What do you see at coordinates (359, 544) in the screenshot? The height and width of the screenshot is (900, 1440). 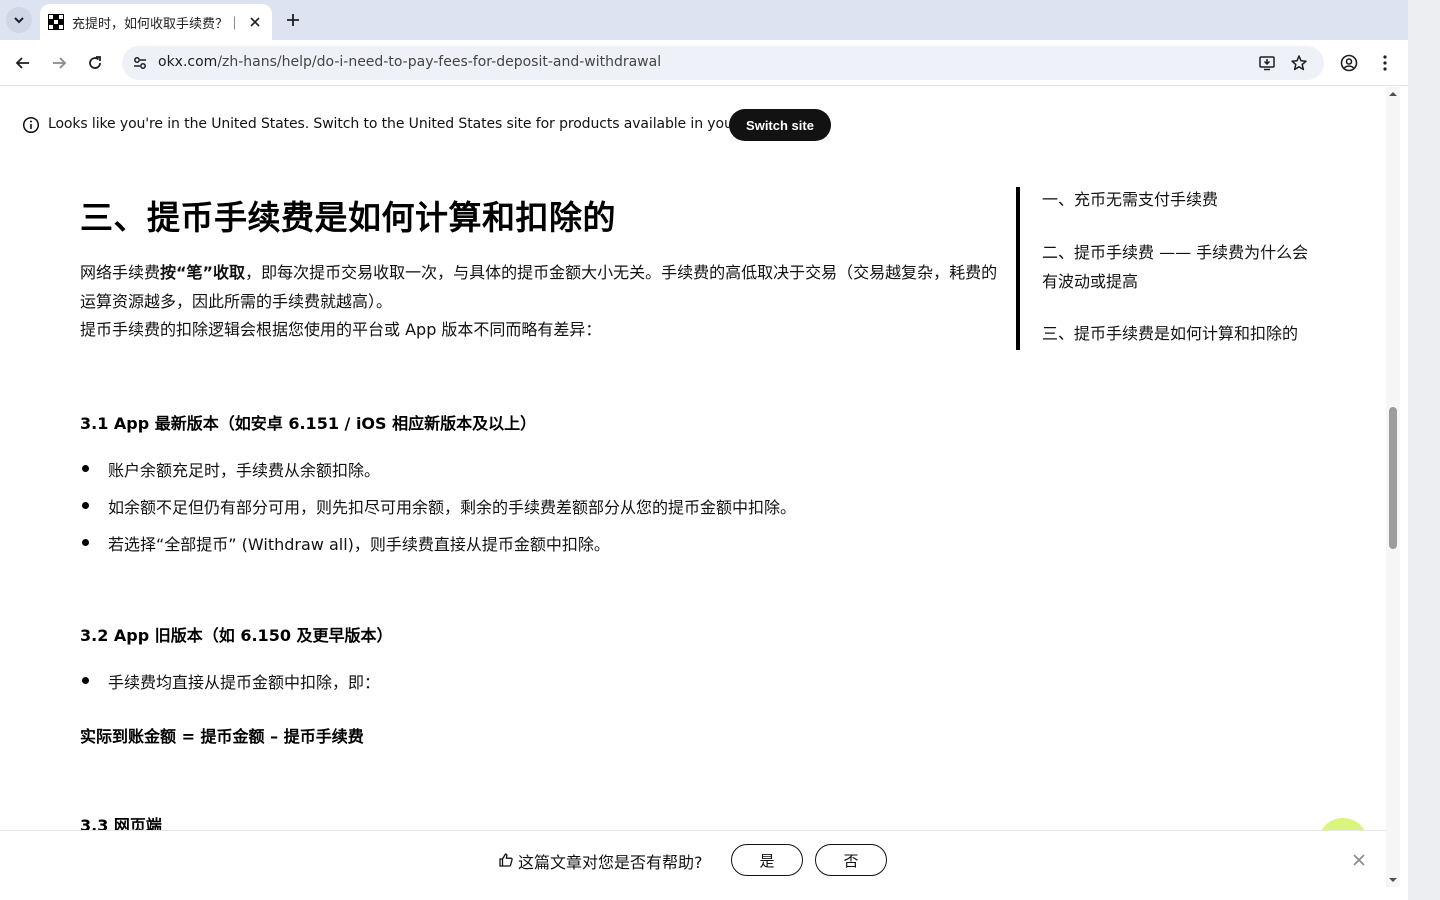 I see `list-item-text: 若选择“全部提币” (Withdraw all)，则手续费直接从提币金额中扣除。` at bounding box center [359, 544].